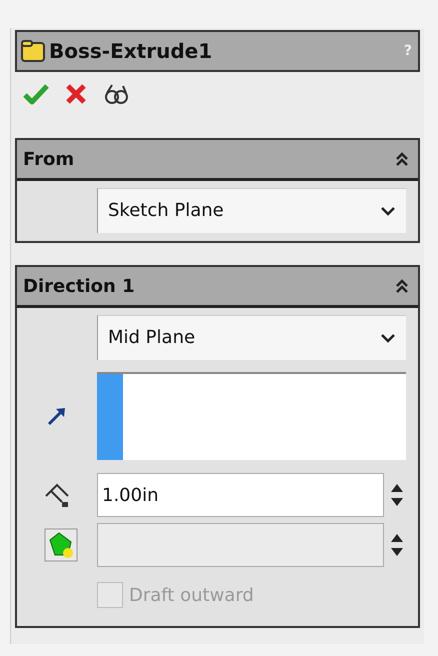  I want to click on ok-icon, so click(36, 94).